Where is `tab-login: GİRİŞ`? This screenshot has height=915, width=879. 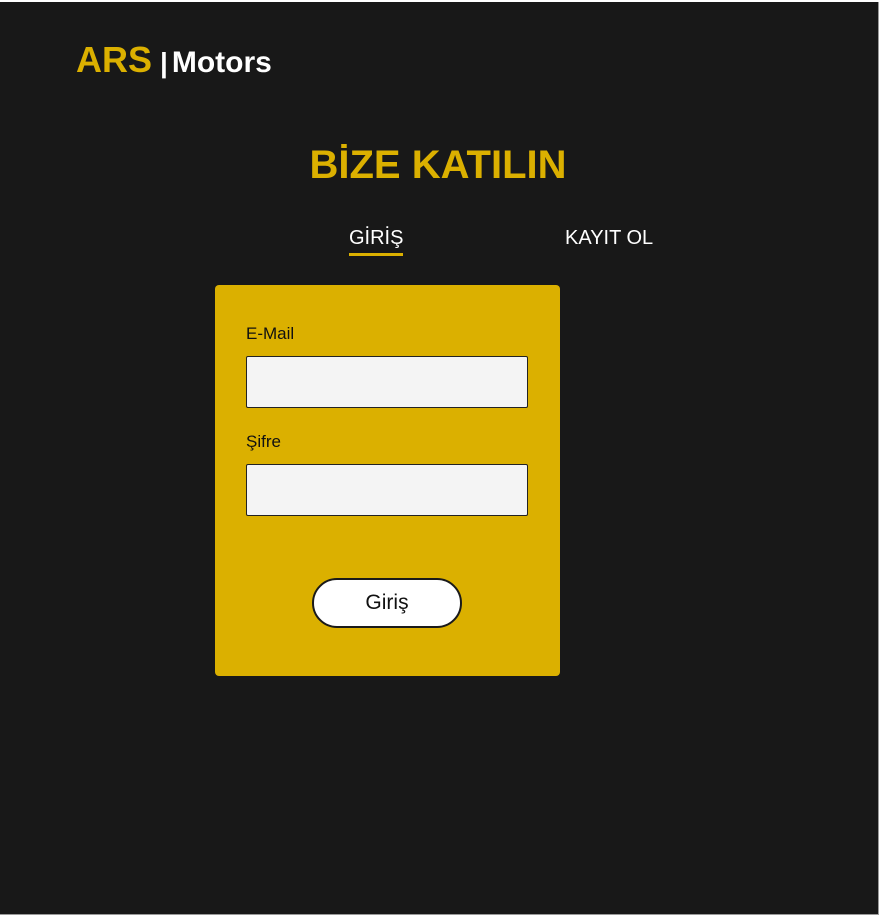 tab-login: GİRİŞ is located at coordinates (376, 241).